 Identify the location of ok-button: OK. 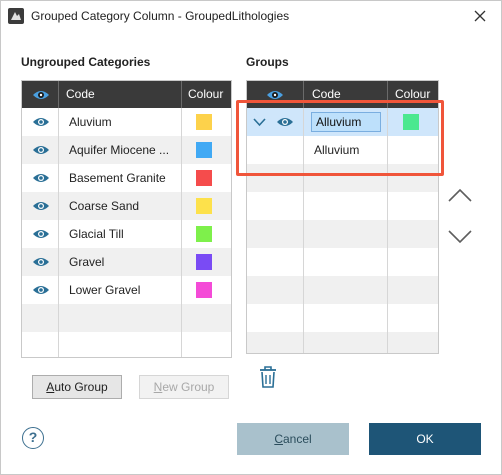
(425, 439).